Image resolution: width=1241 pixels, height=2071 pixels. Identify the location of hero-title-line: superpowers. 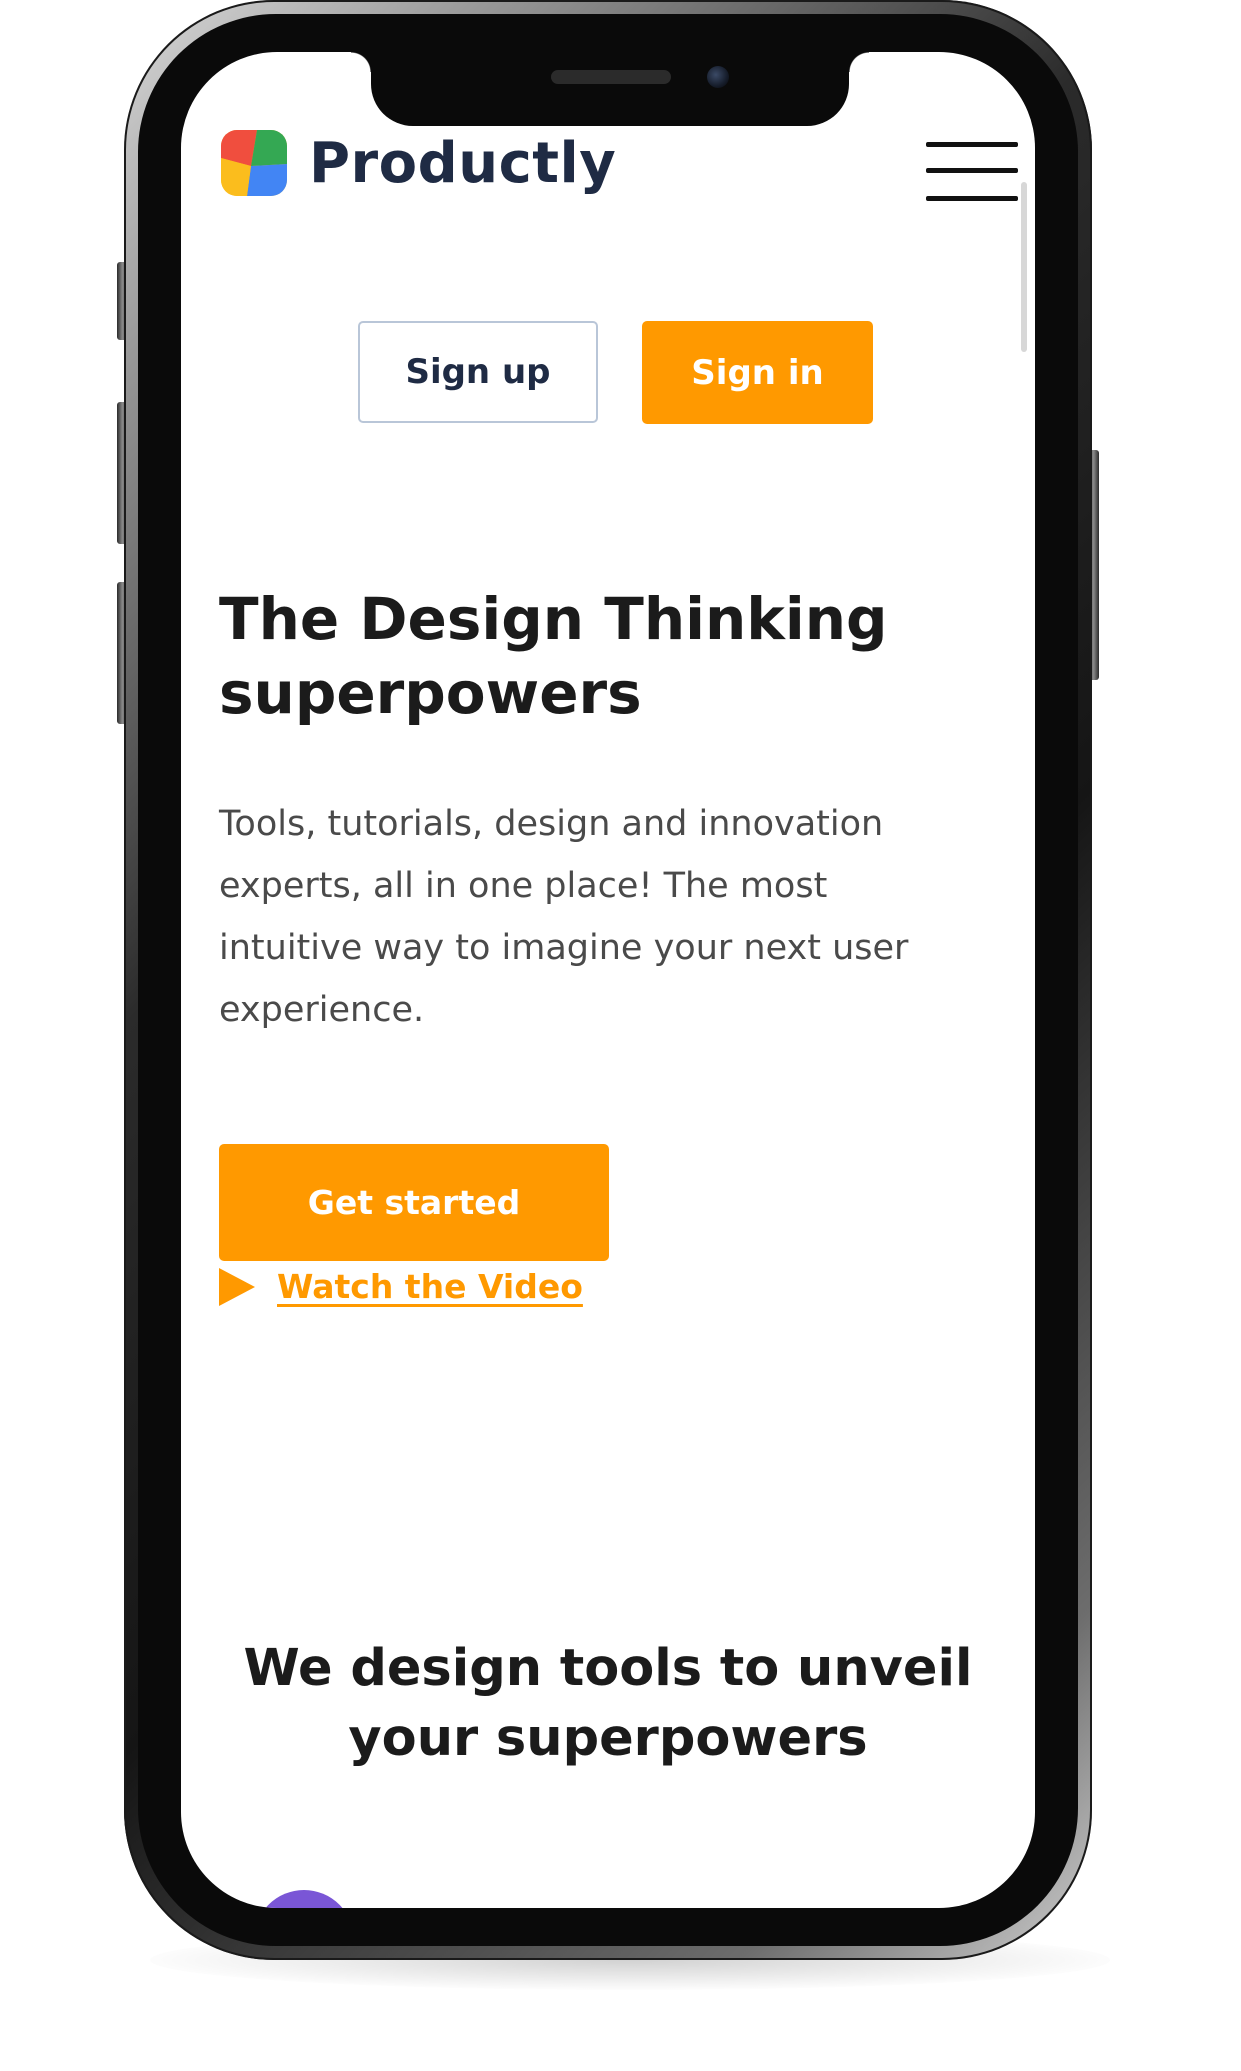
(430, 693).